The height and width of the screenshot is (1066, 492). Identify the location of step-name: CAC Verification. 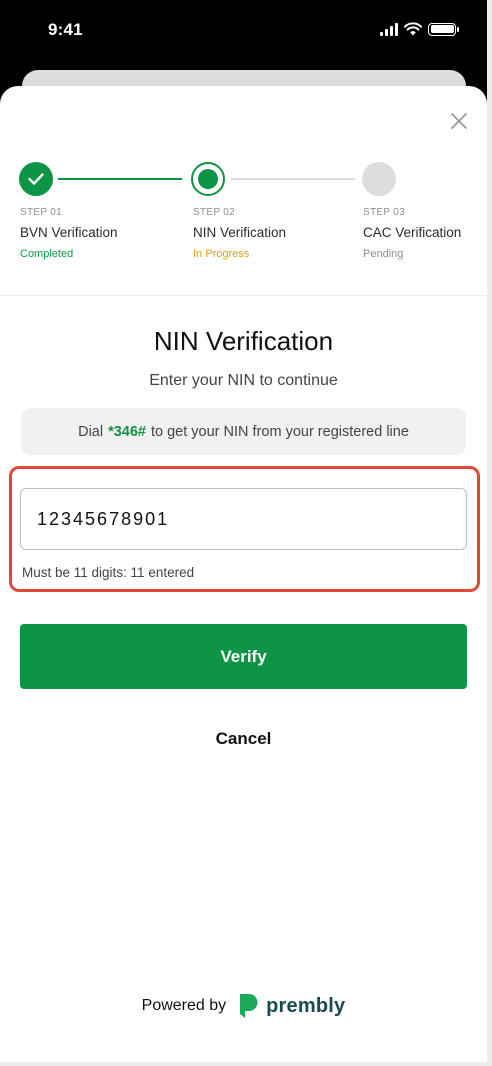
(412, 232).